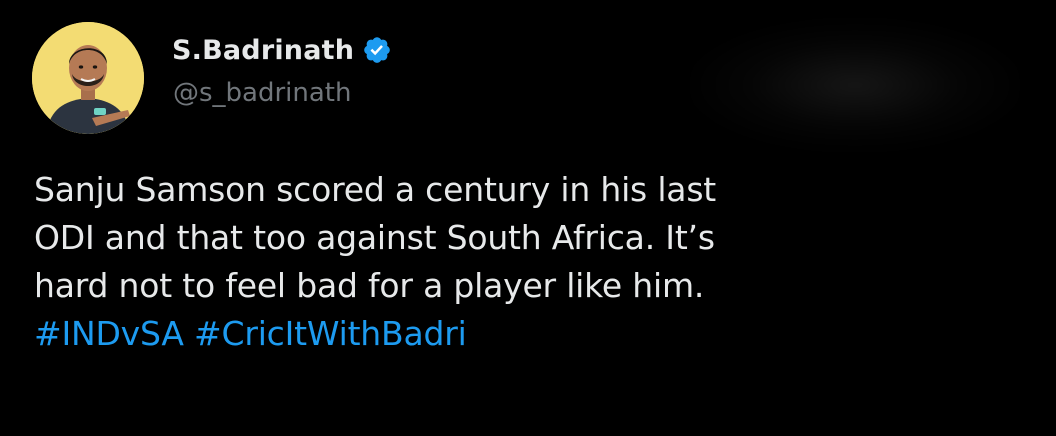 Image resolution: width=1056 pixels, height=436 pixels. Describe the element at coordinates (855, 85) in the screenshot. I see `background-blur` at that location.